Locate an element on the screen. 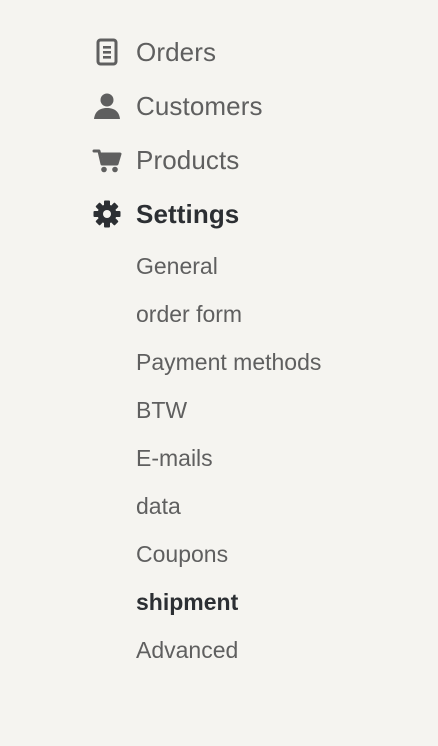 This screenshot has height=746, width=438. settings-subitem-general: General is located at coordinates (177, 266).